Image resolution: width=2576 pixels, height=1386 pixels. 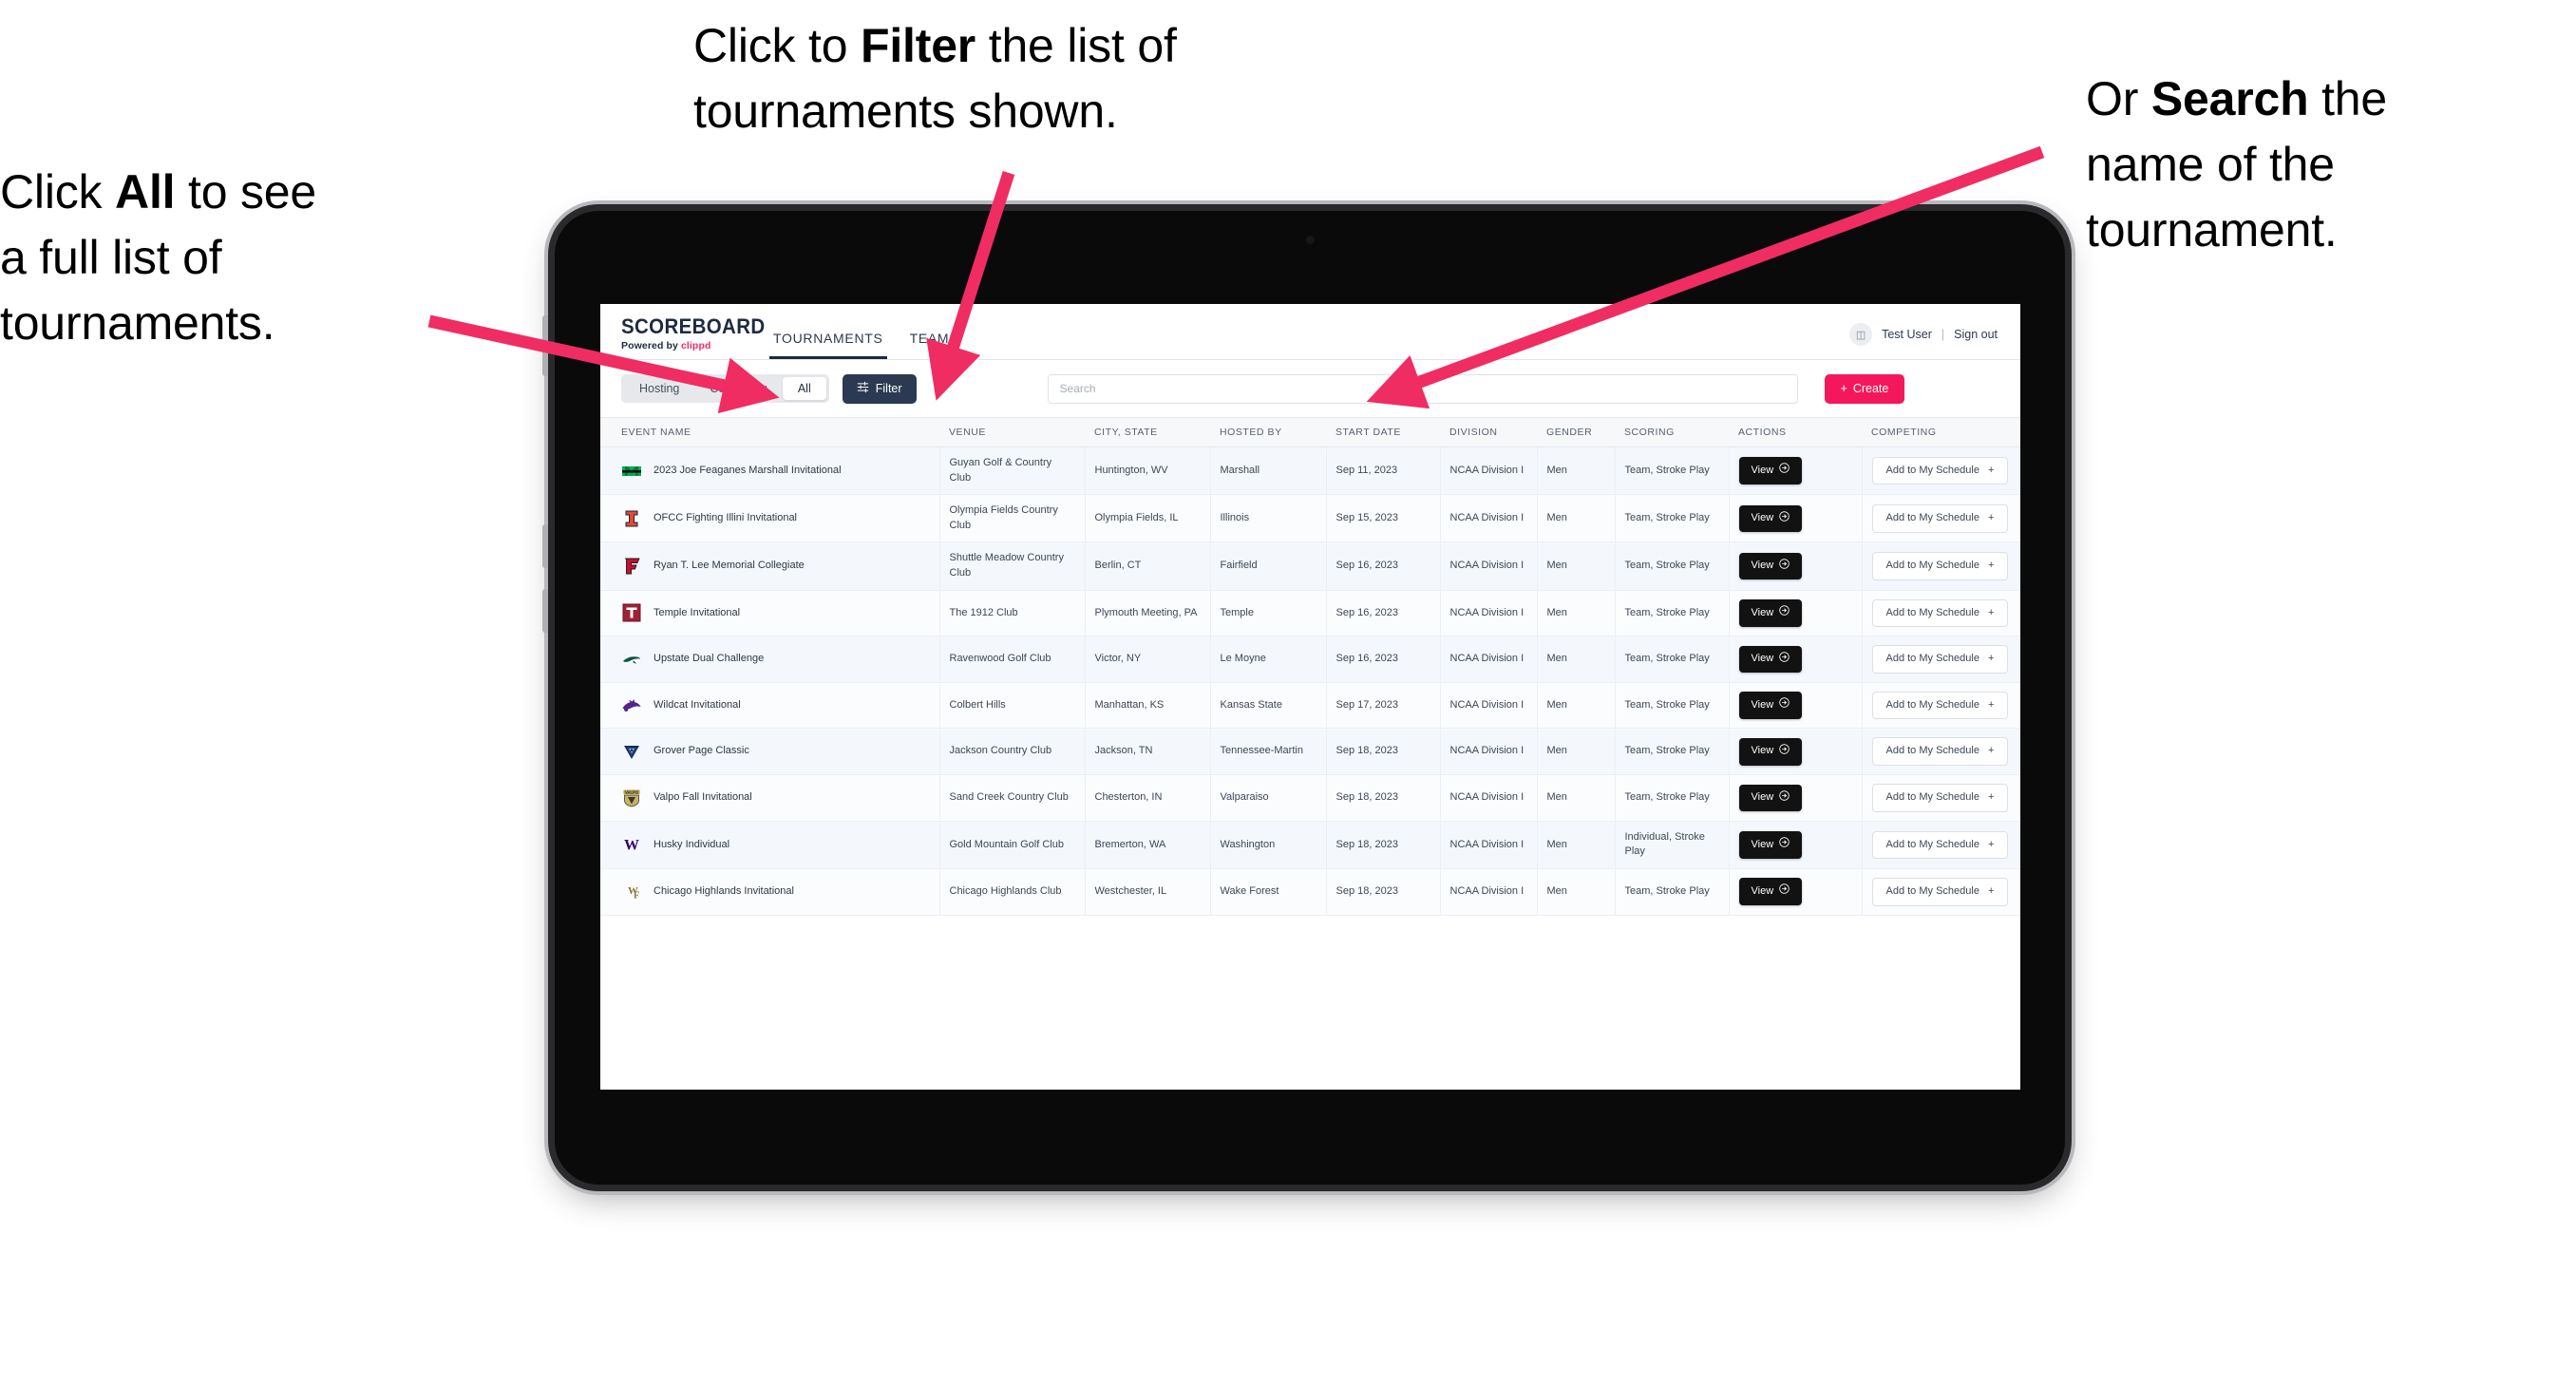 I want to click on tab-tournaments: TOURNAMENTS, so click(x=828, y=345).